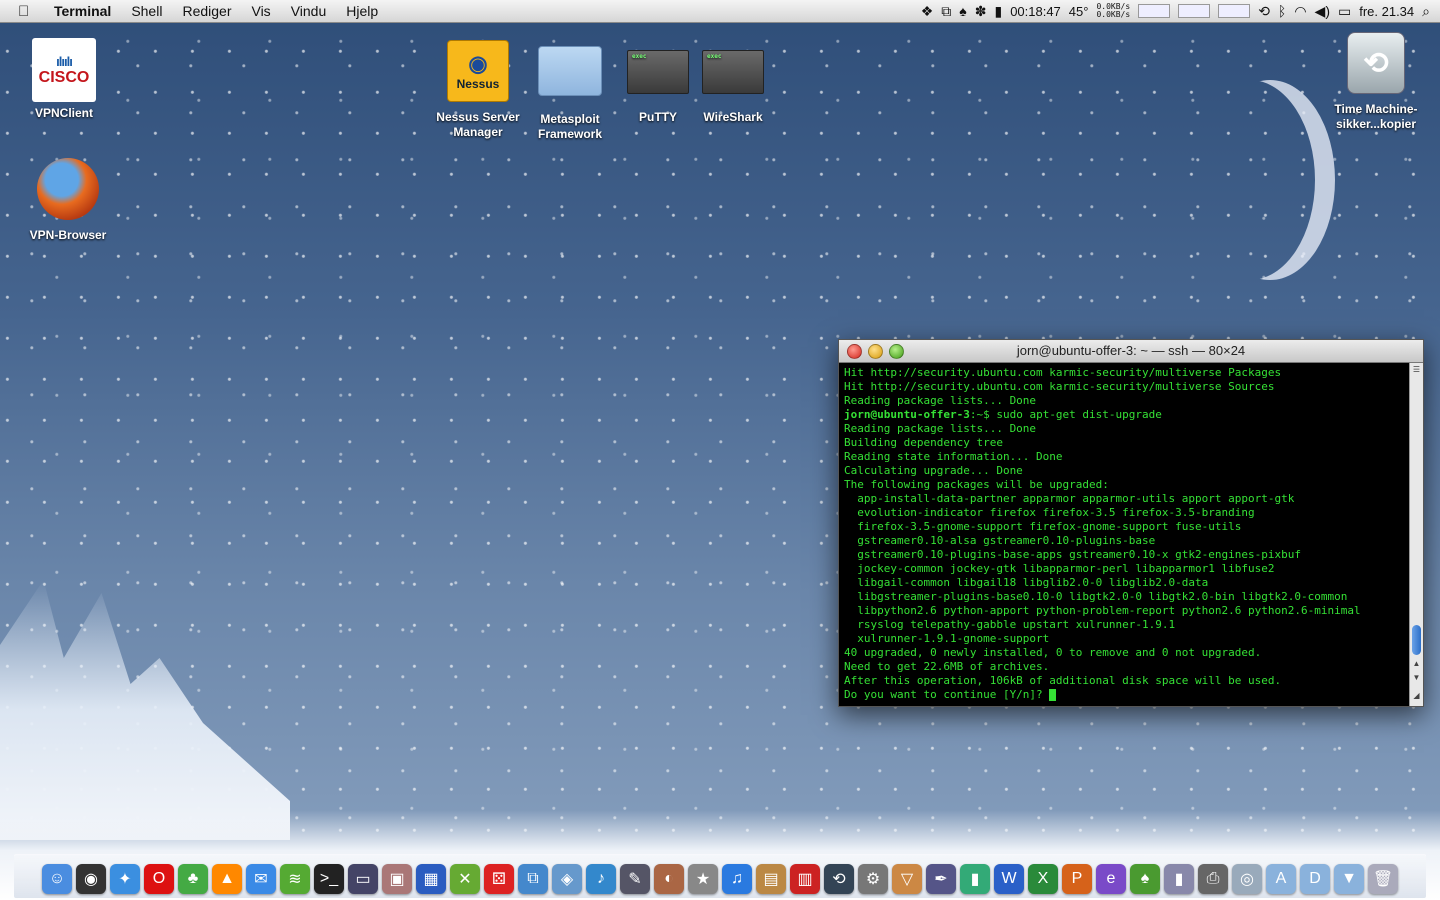 This screenshot has height=900, width=1440. I want to click on desktop-icon-time-machine: ⟲ Time Machine-sikker...kopier, so click(1376, 82).